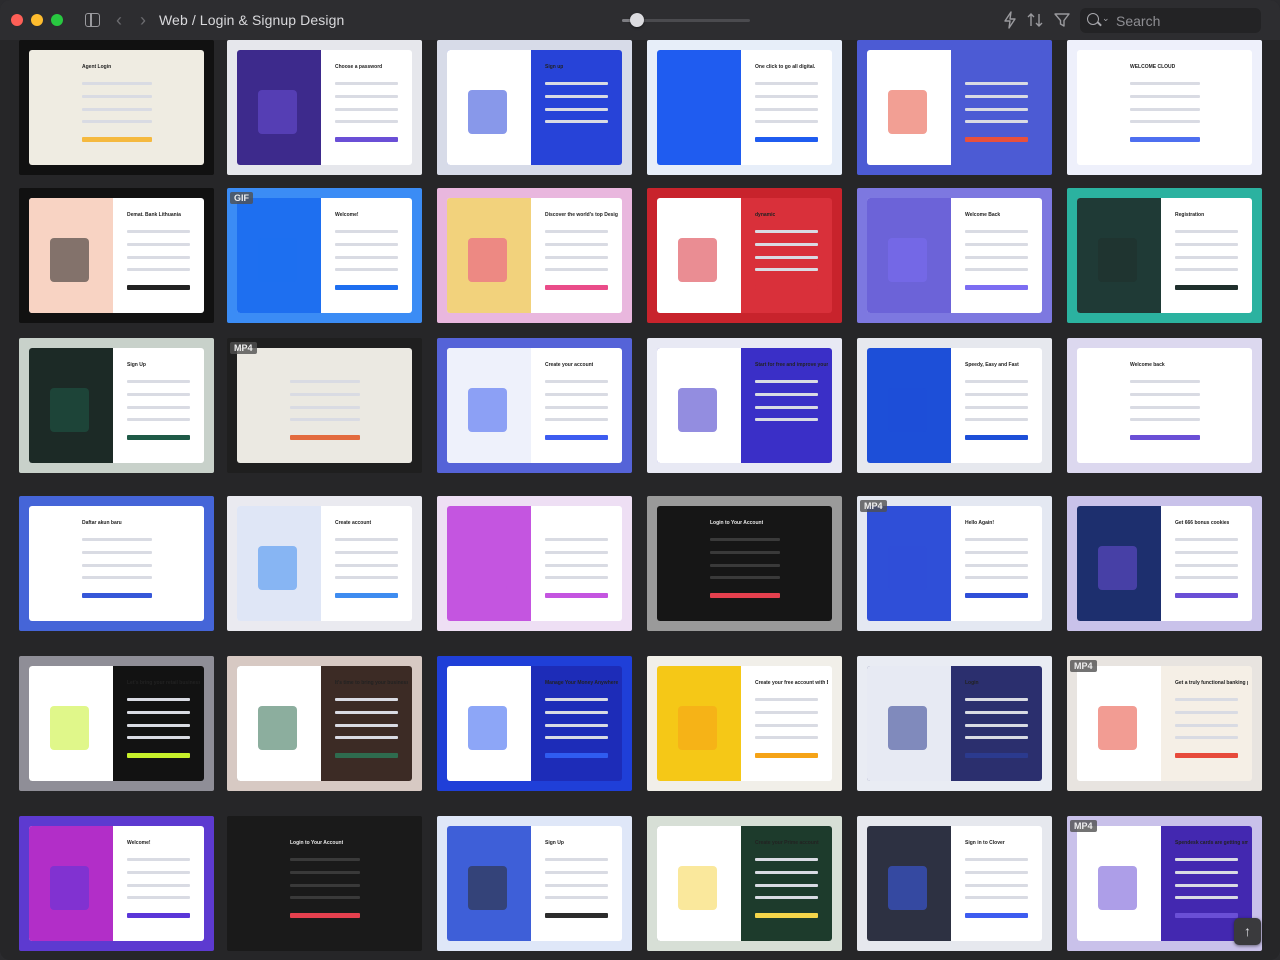 This screenshot has height=960, width=1280. I want to click on thumbnail-preview: Choose a password, so click(324, 107).